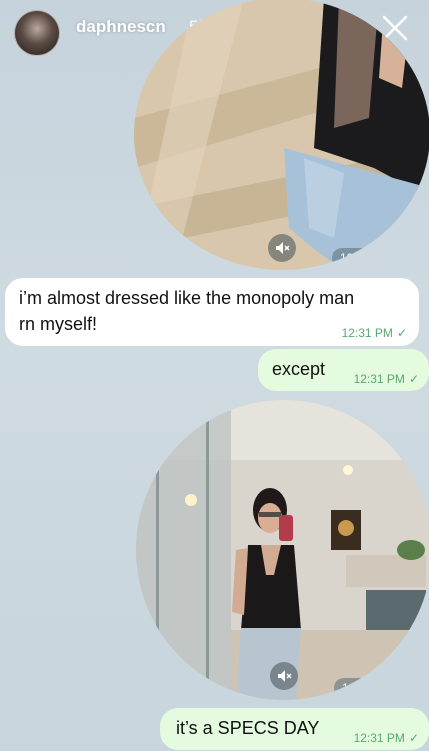 Image resolution: width=429 pixels, height=751 pixels. Describe the element at coordinates (248, 728) in the screenshot. I see `message-text: it’s a SPECS DAY` at that location.